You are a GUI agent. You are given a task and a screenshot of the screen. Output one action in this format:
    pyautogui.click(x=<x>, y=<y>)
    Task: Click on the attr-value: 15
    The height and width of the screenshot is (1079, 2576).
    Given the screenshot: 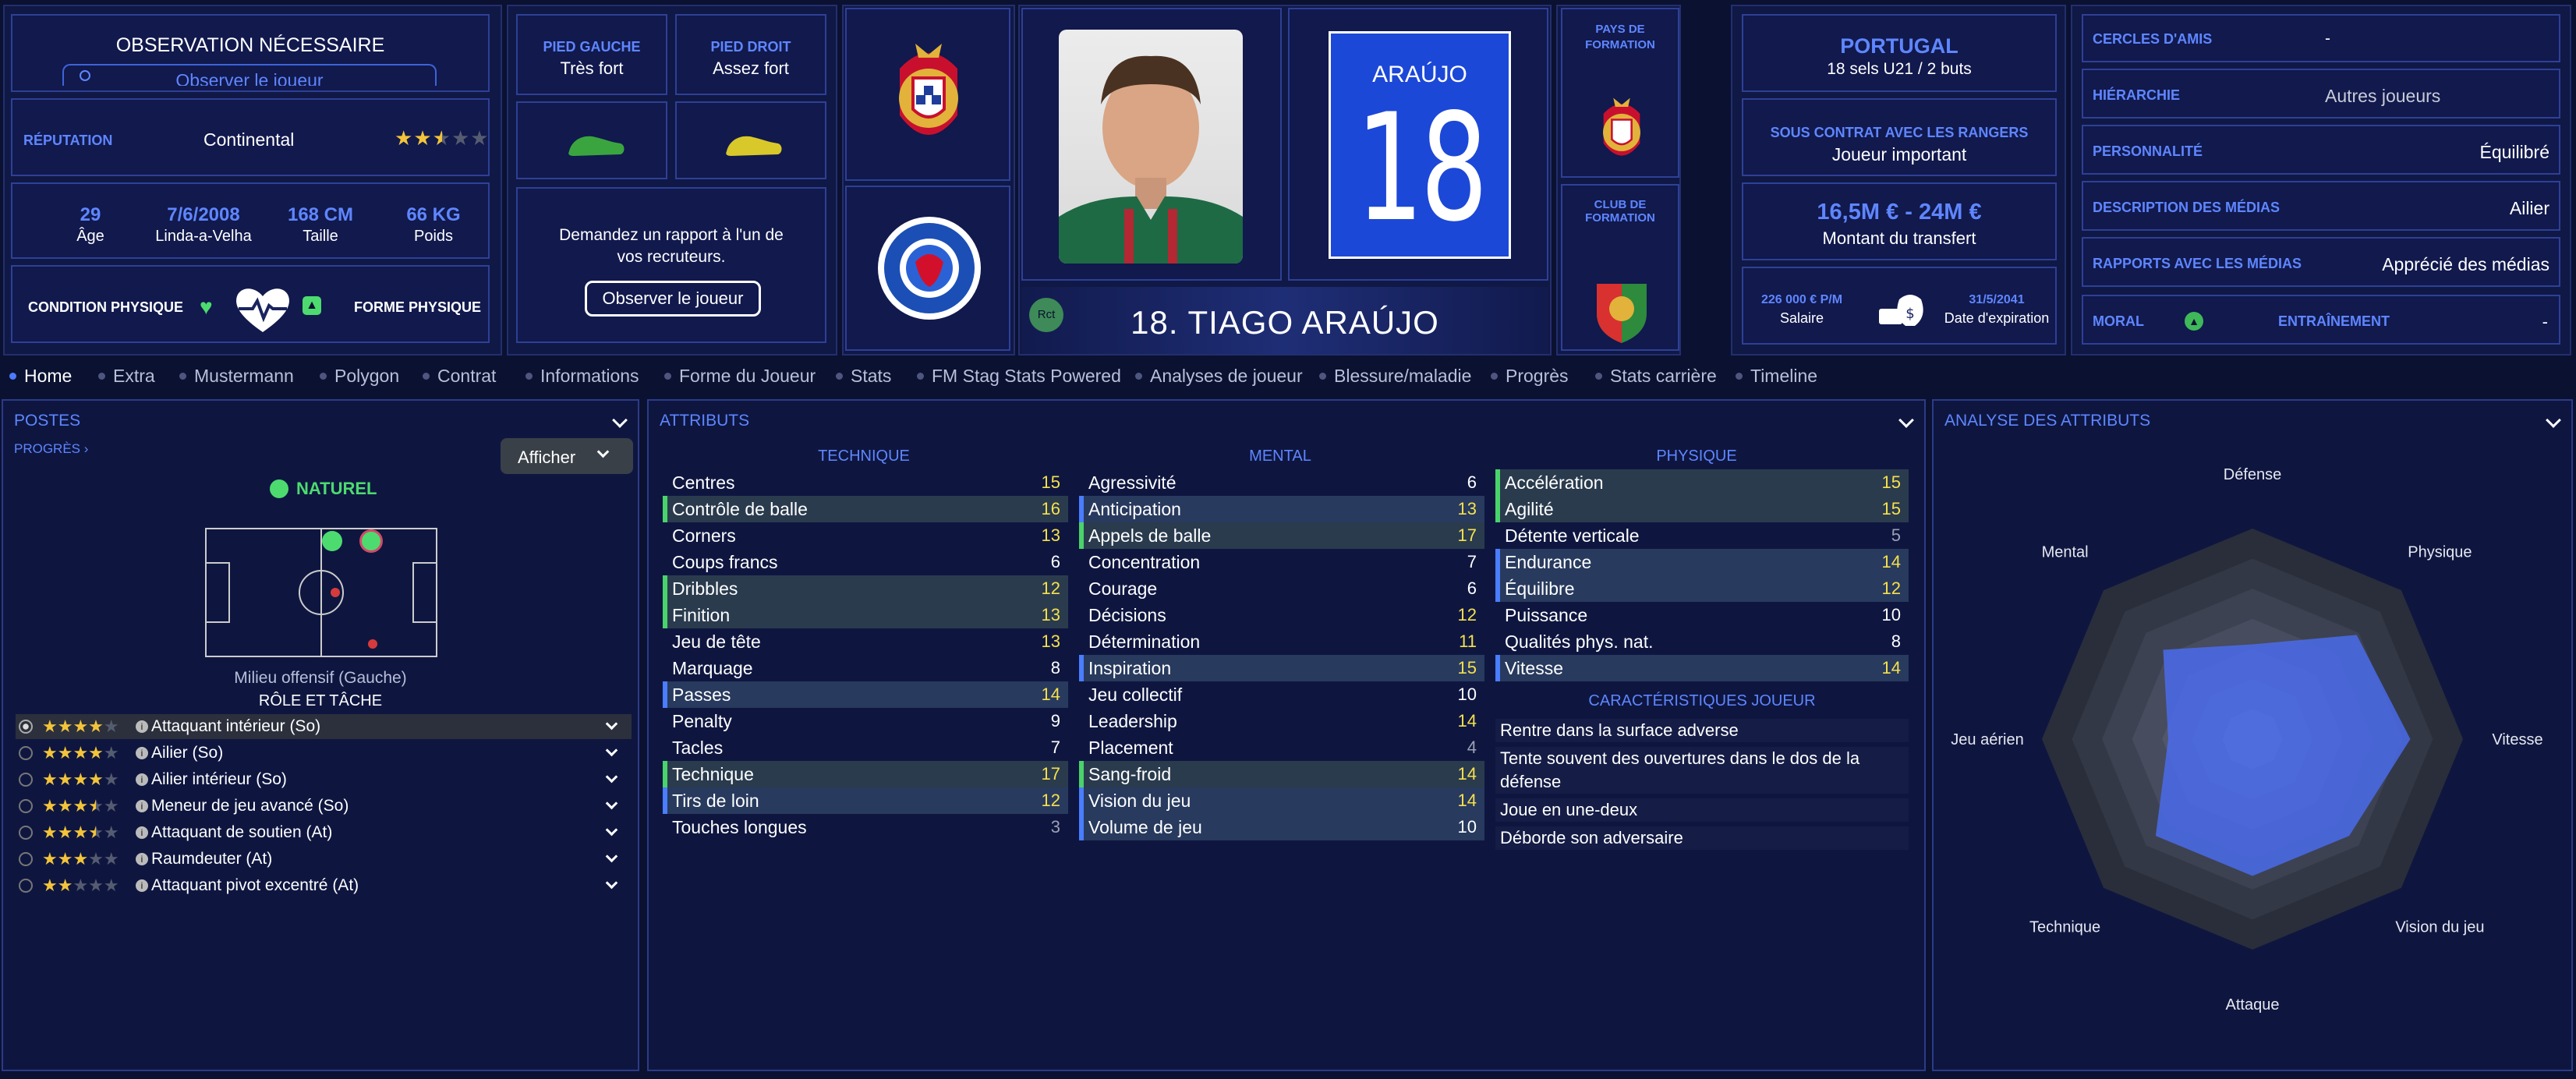 What is the action you would take?
    pyautogui.click(x=1891, y=508)
    